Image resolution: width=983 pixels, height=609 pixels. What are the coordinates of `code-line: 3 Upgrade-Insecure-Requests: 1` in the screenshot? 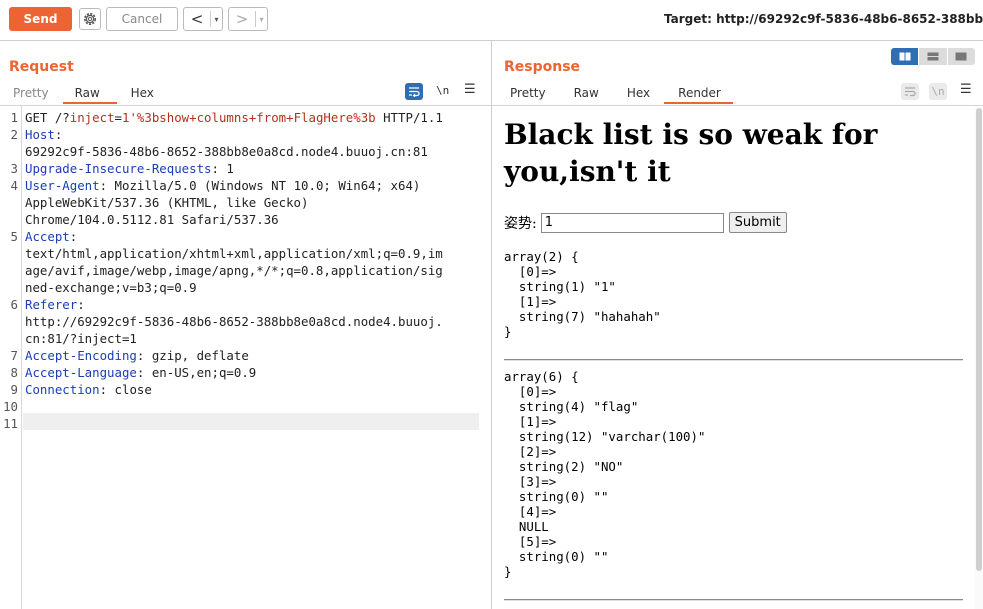 It's located at (245, 168).